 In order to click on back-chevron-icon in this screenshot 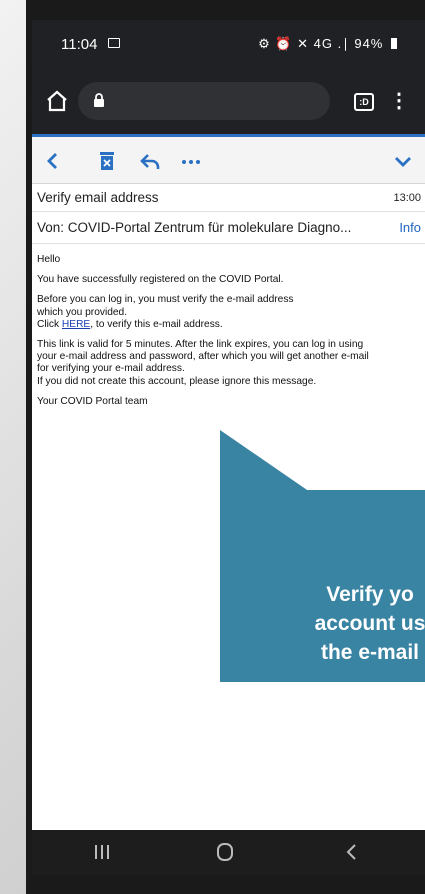, I will do `click(53, 161)`.